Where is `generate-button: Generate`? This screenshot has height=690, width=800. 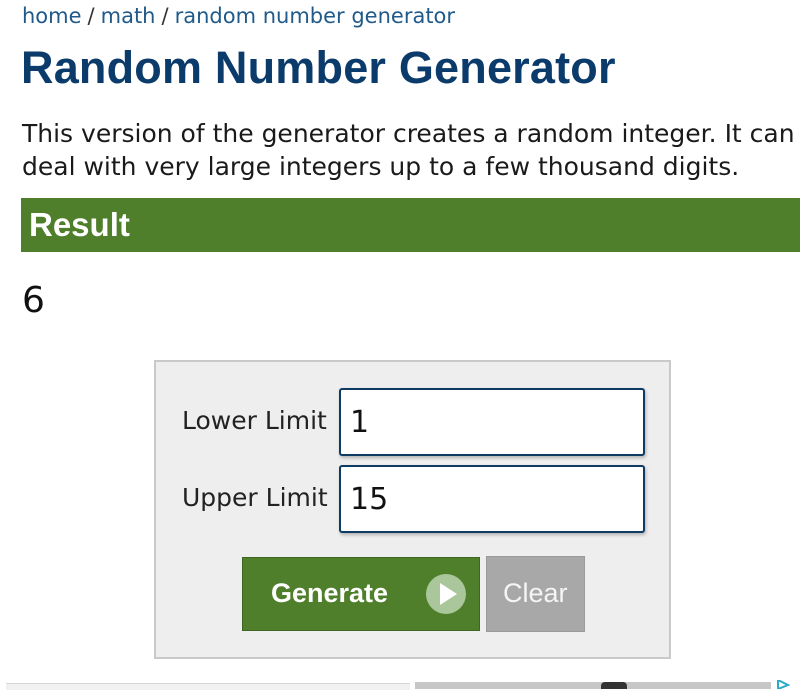
generate-button: Generate is located at coordinates (361, 594).